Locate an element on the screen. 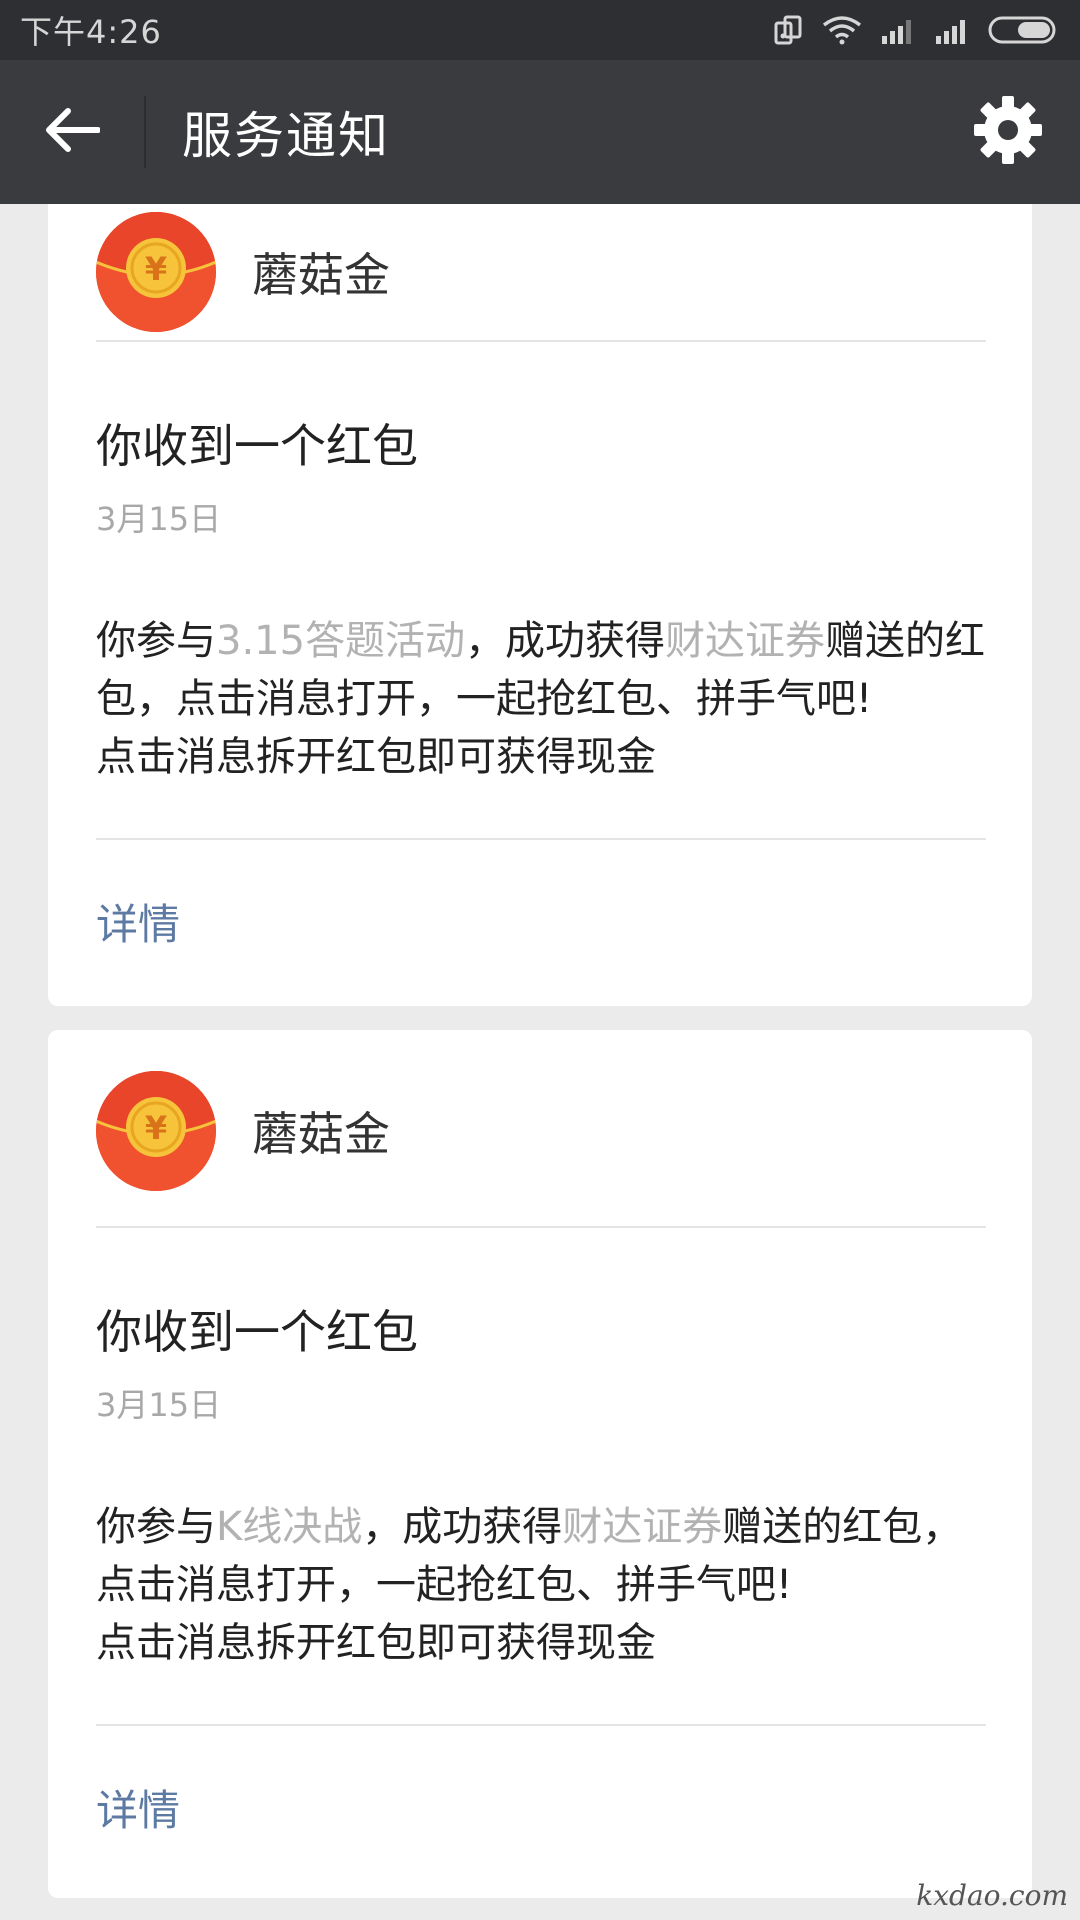 Image resolution: width=1080 pixels, height=1920 pixels. status-icons is located at coordinates (917, 30).